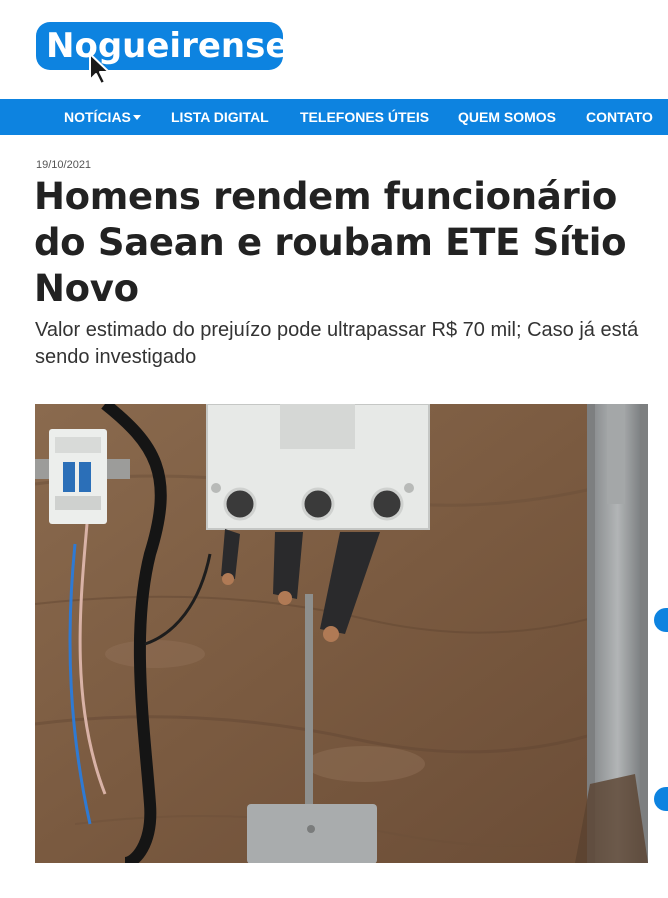  I want to click on nav-item-label: QUEM SOMOS, so click(507, 117).